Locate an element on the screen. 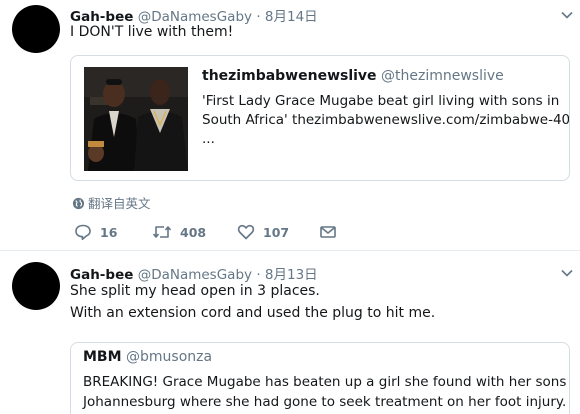 Image resolution: width=580 pixels, height=414 pixels. quoted-author: MBM @bmusonza is located at coordinates (147, 357).